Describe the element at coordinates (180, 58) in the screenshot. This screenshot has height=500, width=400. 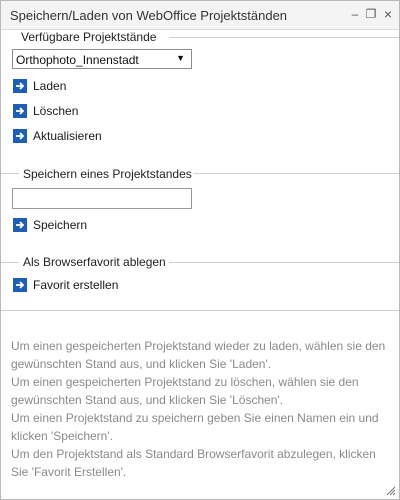
I see `chevron-down-icon: ▼` at that location.